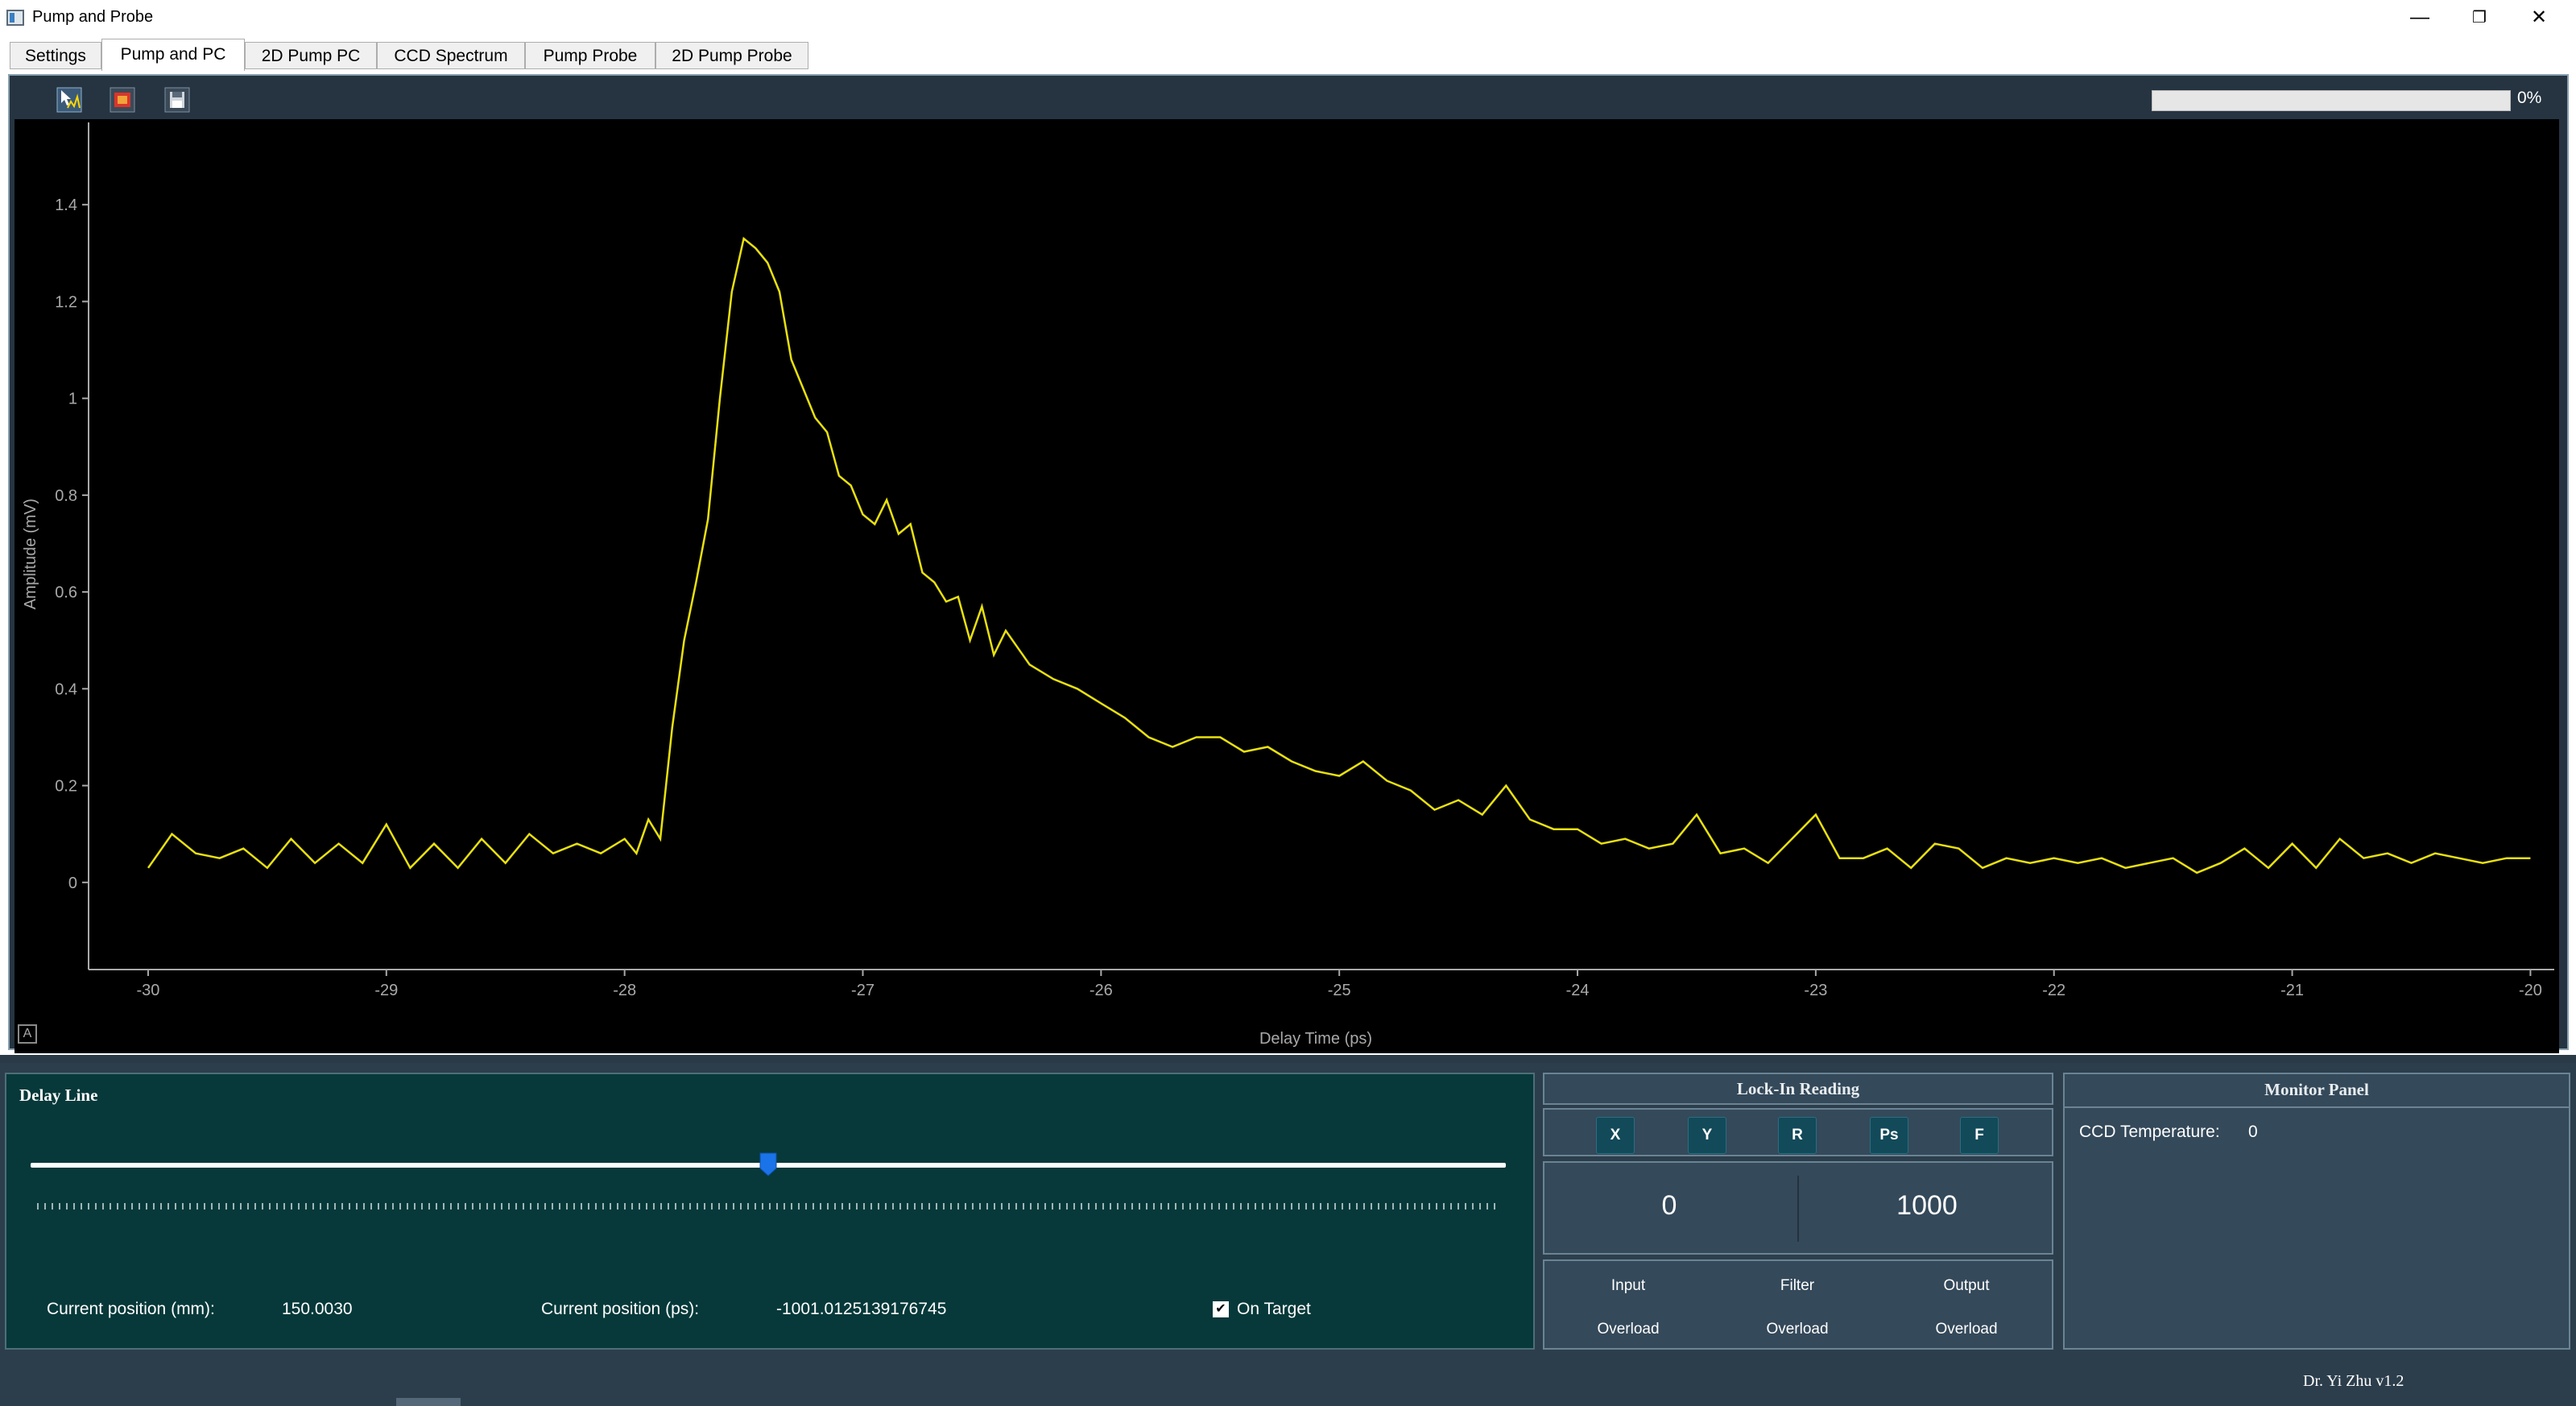  What do you see at coordinates (2317, 1211) in the screenshot?
I see `monitor-panel: Monitor Panel CCD Temperature: 0` at bounding box center [2317, 1211].